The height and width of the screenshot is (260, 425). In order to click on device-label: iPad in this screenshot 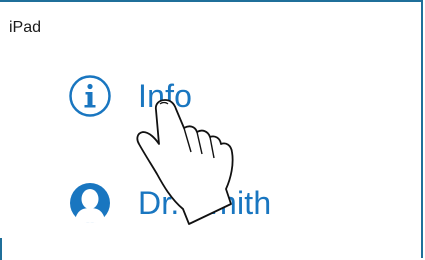, I will do `click(25, 27)`.